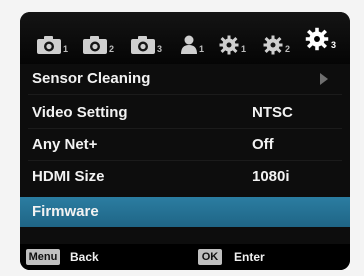 This screenshot has height=276, width=364. I want to click on tab-setup-3: 3, so click(320, 36).